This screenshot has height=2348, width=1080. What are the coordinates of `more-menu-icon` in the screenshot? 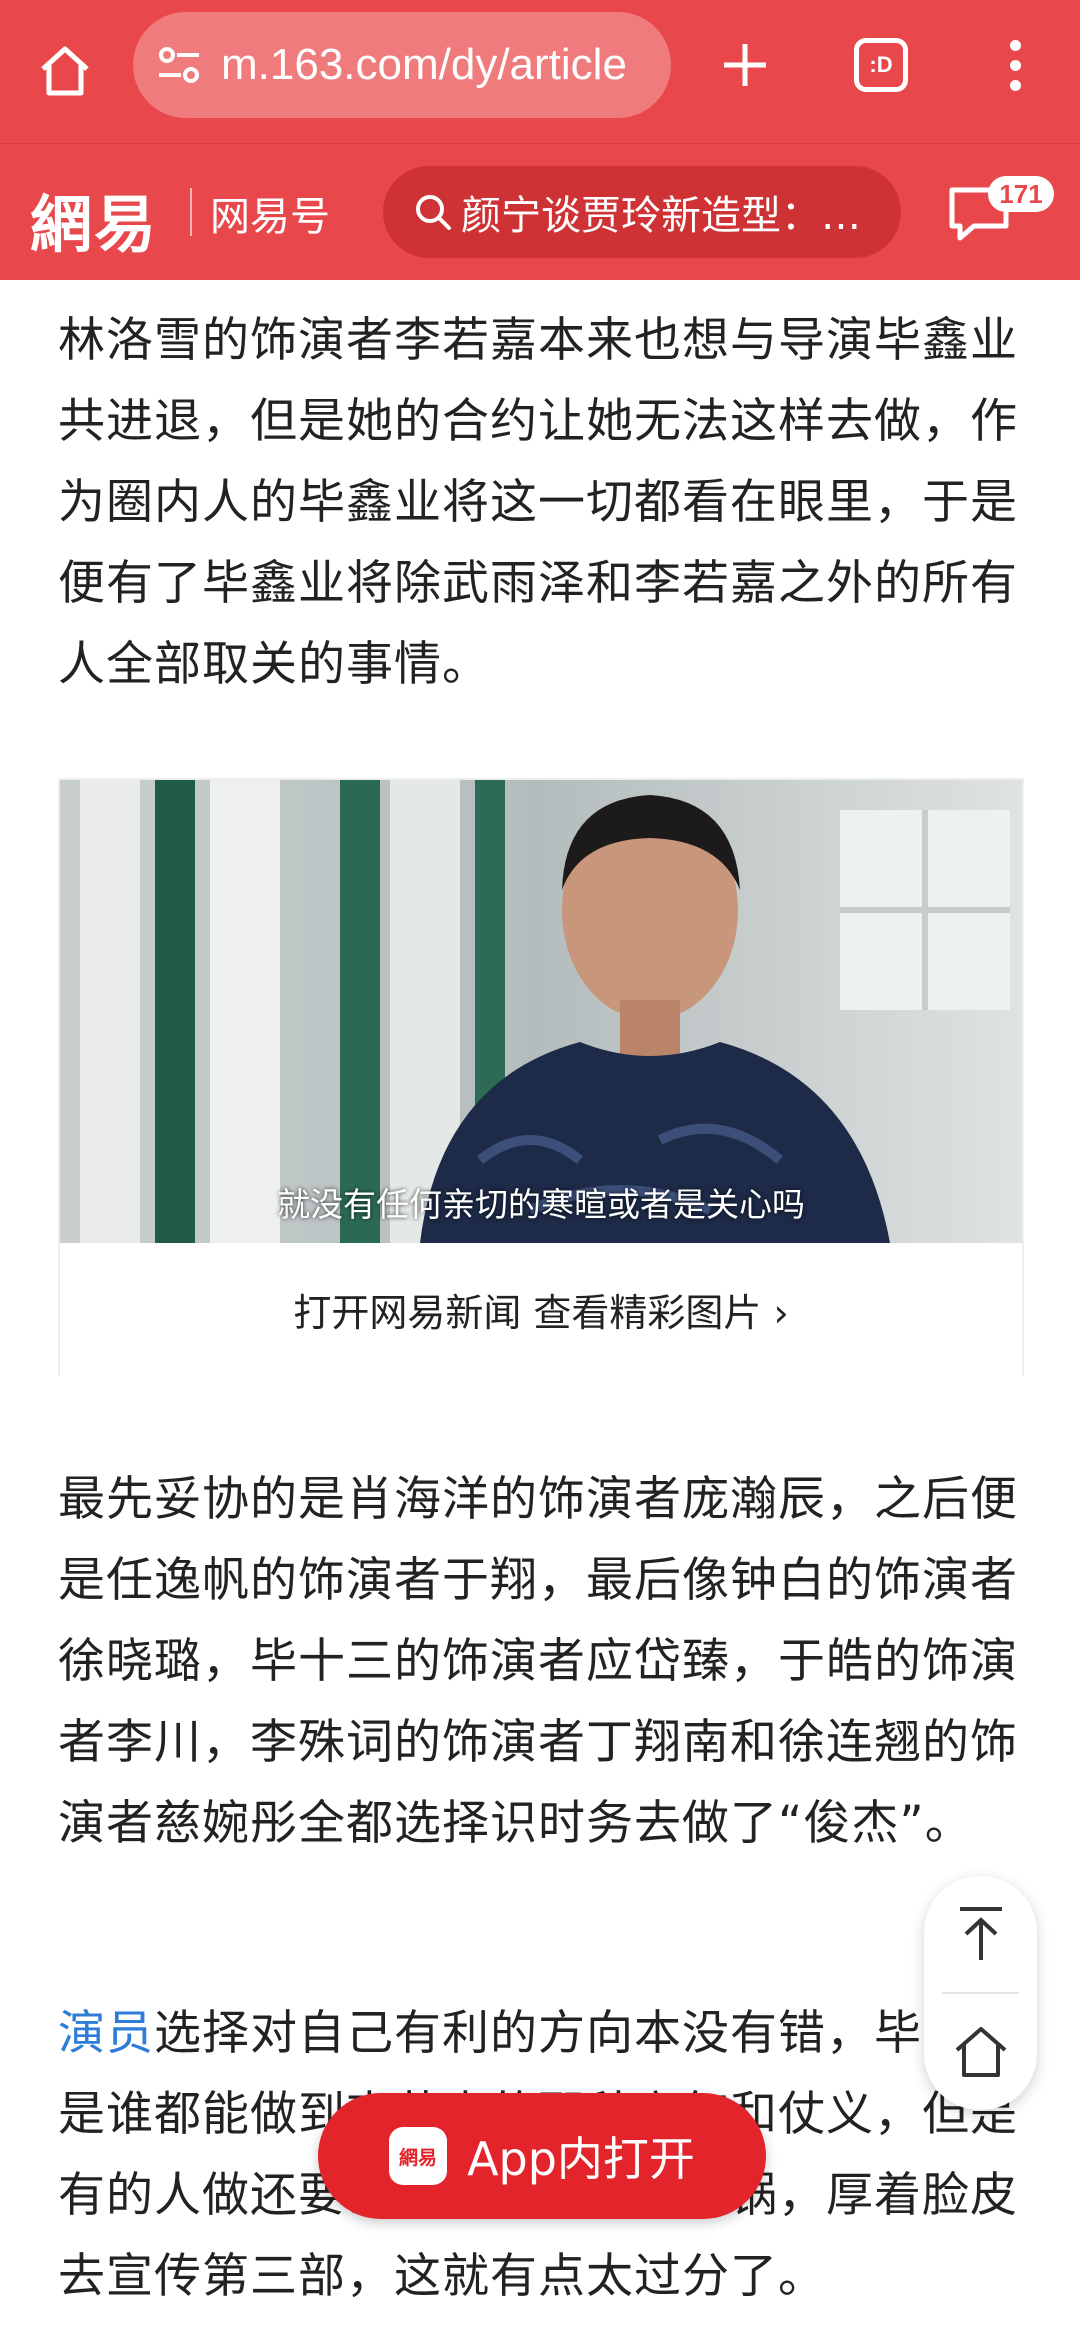 It's located at (1015, 65).